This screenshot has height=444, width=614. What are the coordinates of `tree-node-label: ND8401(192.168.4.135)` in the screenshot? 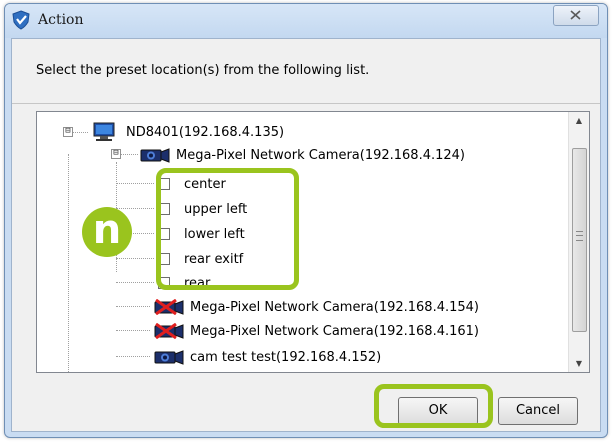 It's located at (205, 132).